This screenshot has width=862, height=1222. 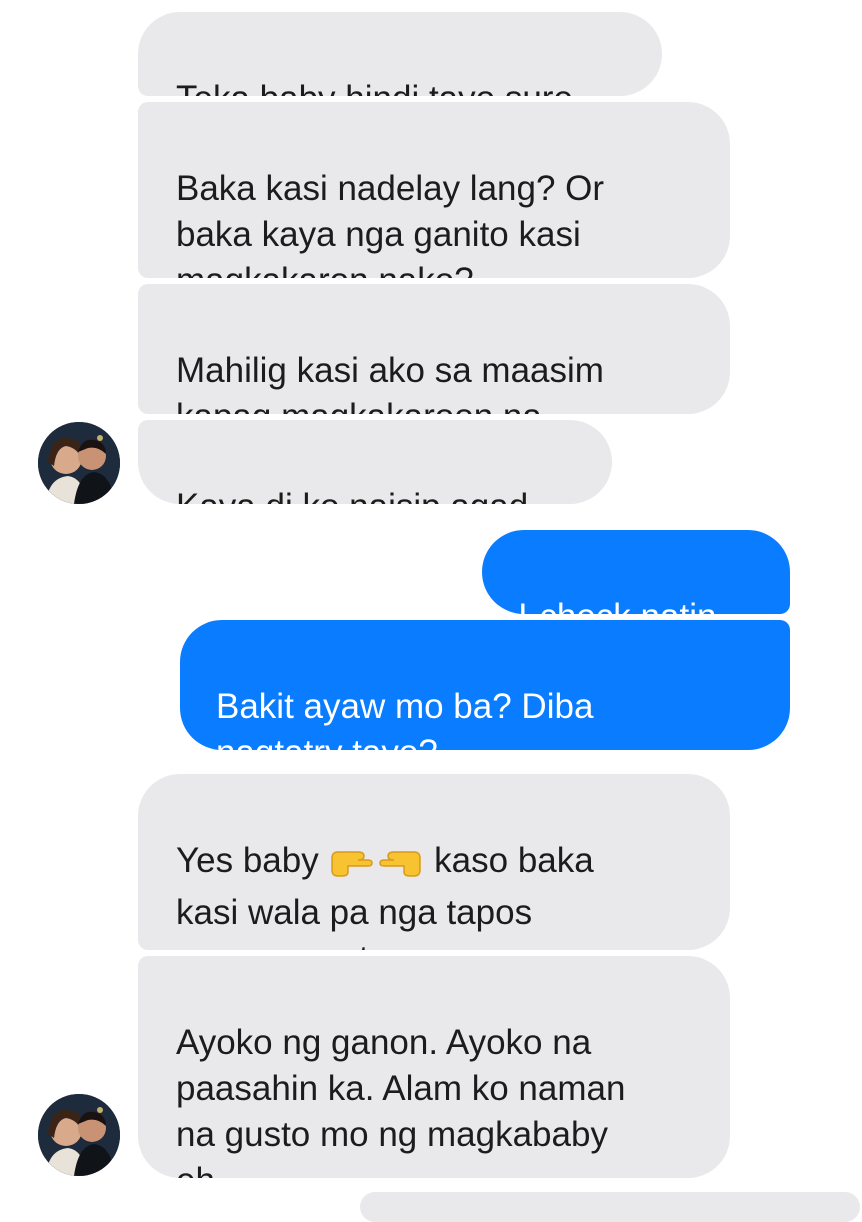 What do you see at coordinates (352, 867) in the screenshot?
I see `pointing-right-emoji-icon` at bounding box center [352, 867].